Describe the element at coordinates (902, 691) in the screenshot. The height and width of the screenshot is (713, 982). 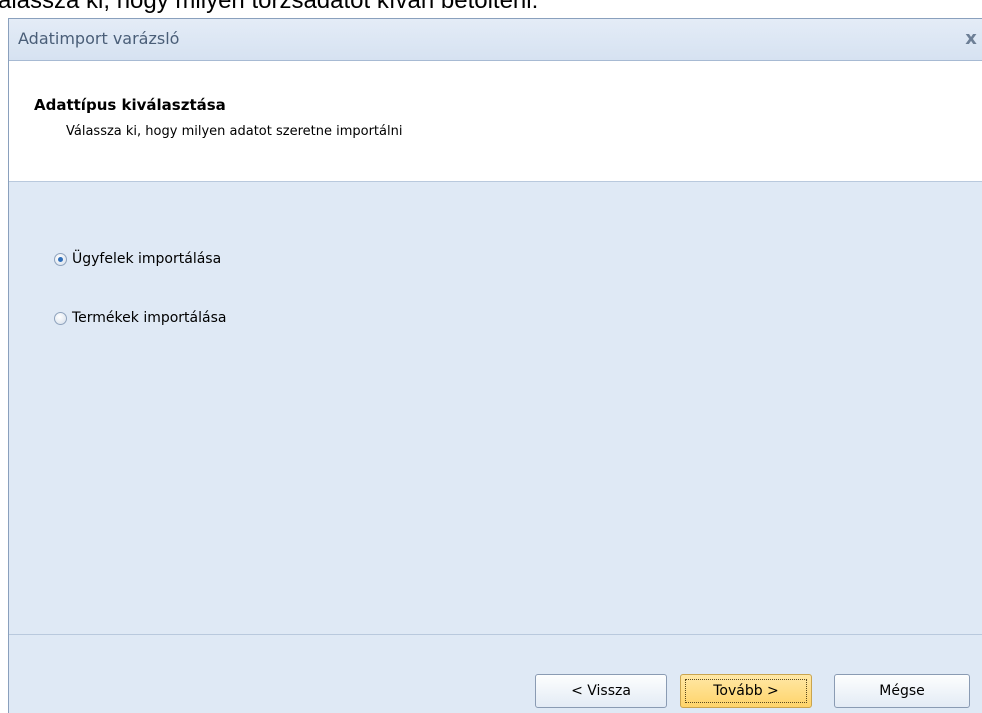
I see `cancel-button: Mégse` at that location.